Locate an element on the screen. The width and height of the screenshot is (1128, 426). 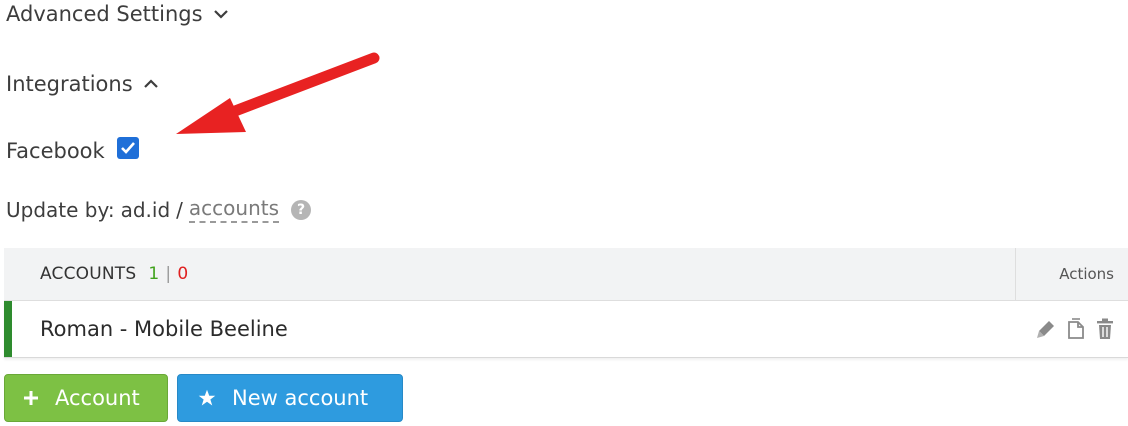
advanced-settings-toggle: Advanced Settings is located at coordinates (117, 14).